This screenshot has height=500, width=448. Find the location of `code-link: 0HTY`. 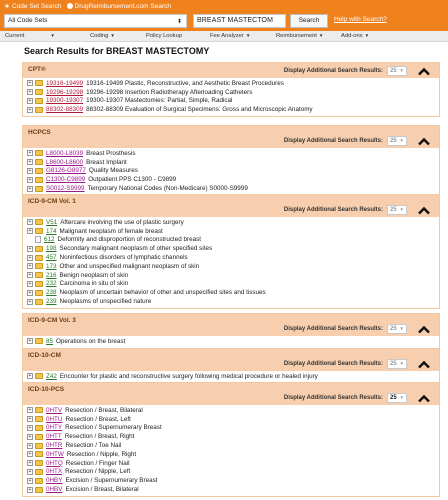

code-link: 0HTY is located at coordinates (54, 427).